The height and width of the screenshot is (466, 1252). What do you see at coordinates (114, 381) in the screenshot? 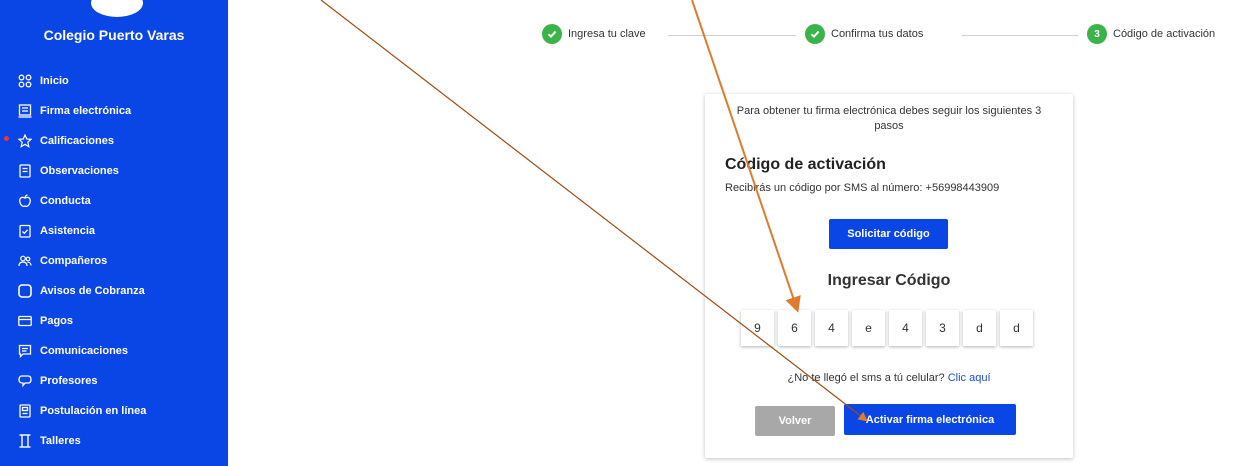
I see `sidebar-item-profesores: Profesores` at bounding box center [114, 381].